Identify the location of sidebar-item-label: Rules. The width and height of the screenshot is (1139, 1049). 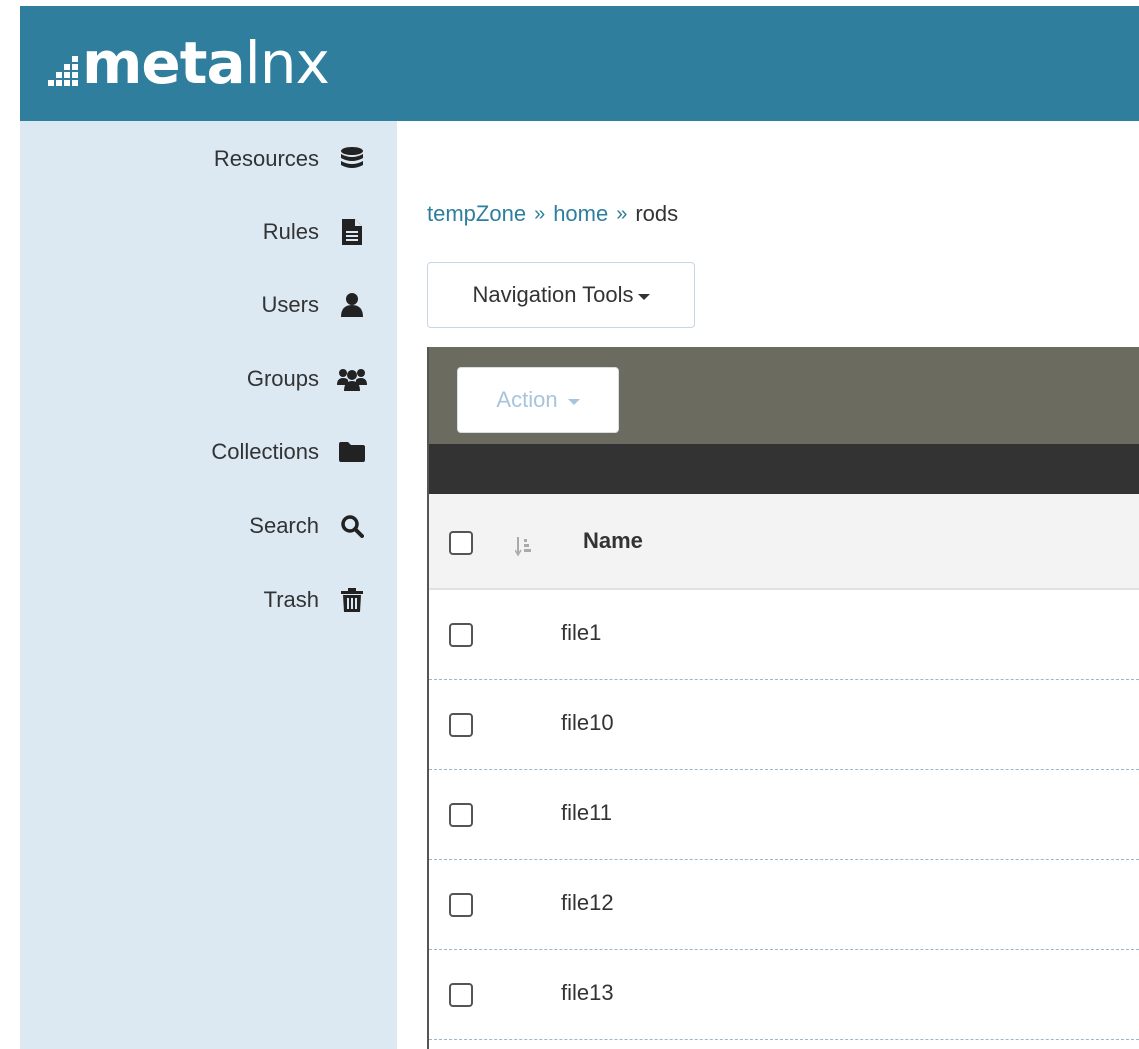
(290, 231).